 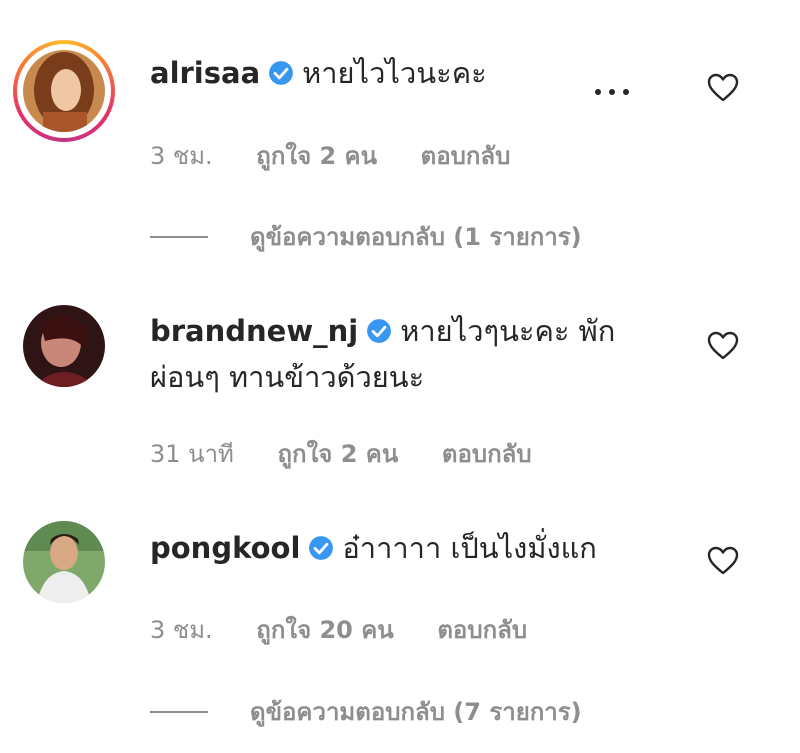 I want to click on likes-count: ถูกใจ 20 คน, so click(x=324, y=630).